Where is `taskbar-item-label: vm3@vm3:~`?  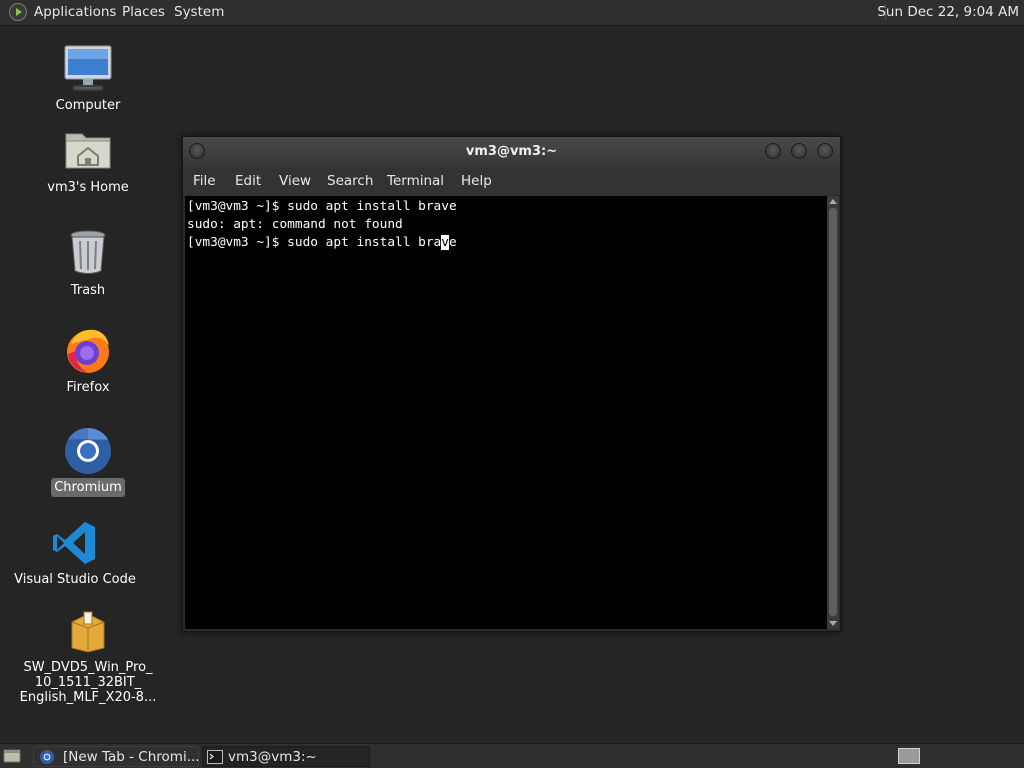
taskbar-item-label: vm3@vm3:~ is located at coordinates (272, 757).